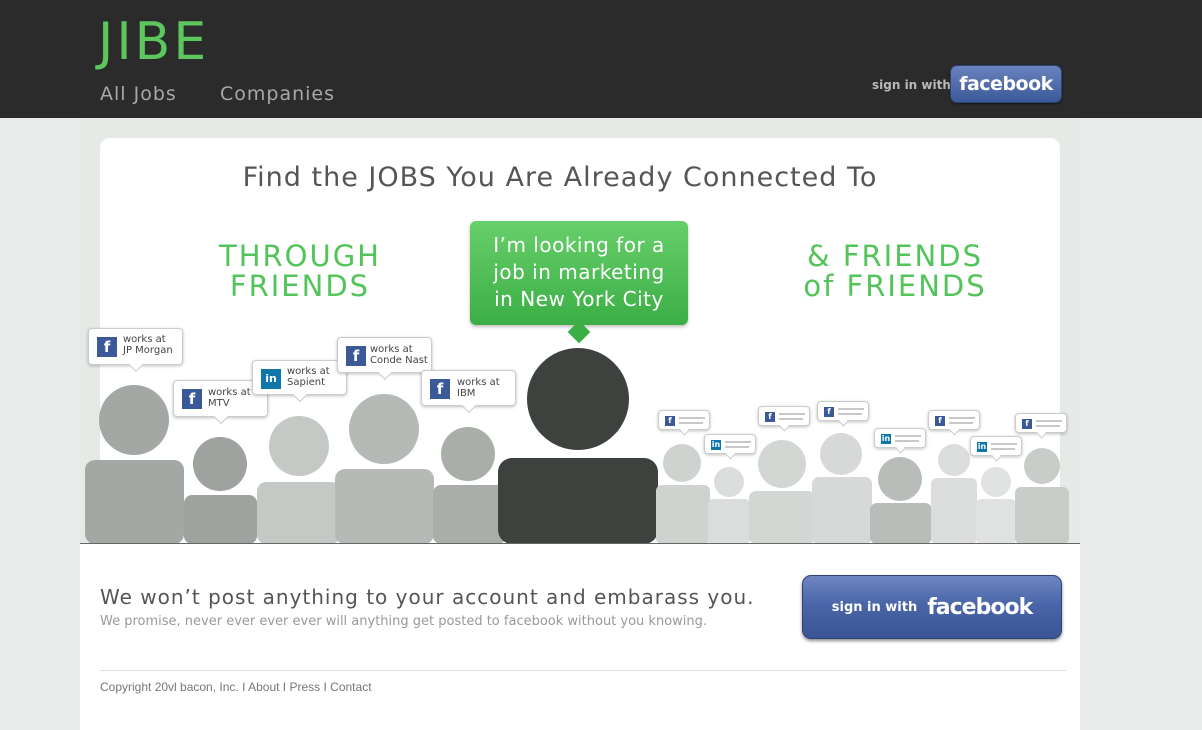 This screenshot has width=1202, height=730. What do you see at coordinates (980, 607) in the screenshot?
I see `facebook-wordmark: facebook` at bounding box center [980, 607].